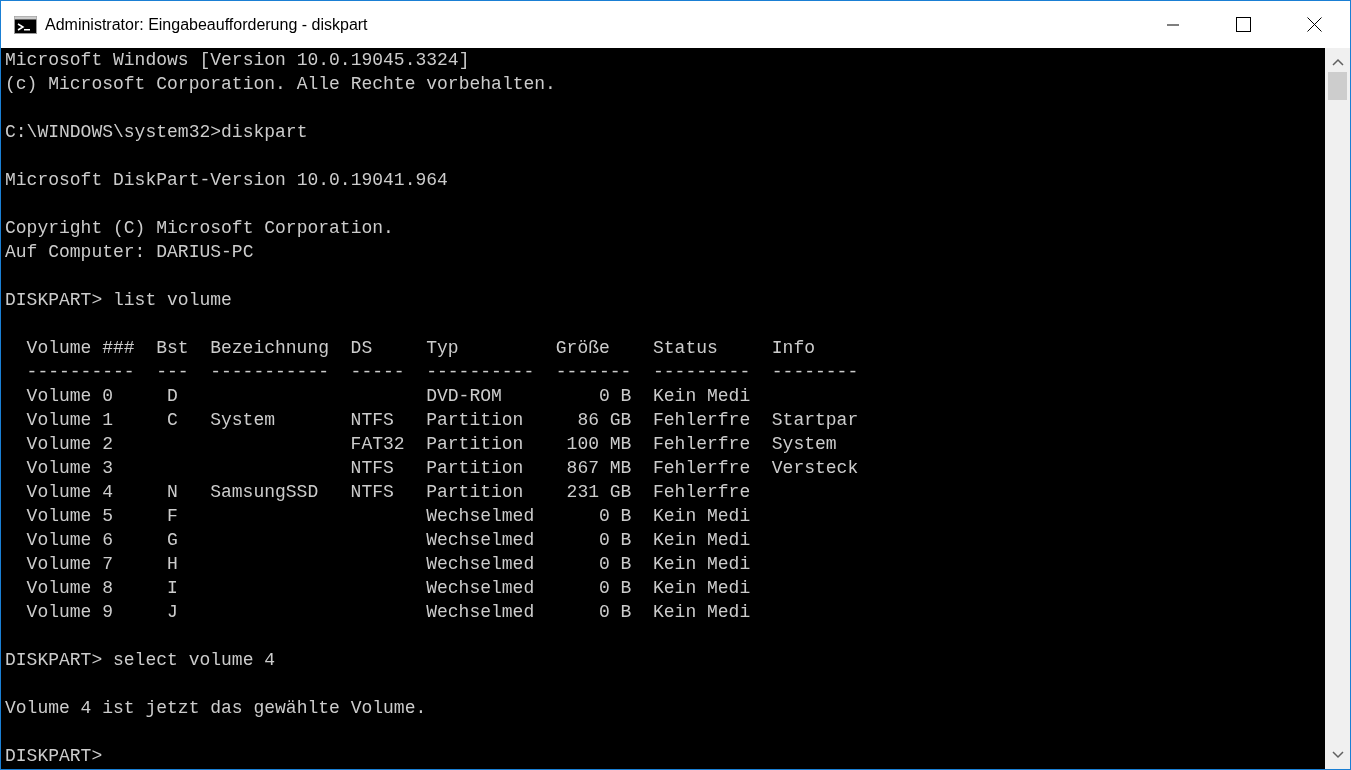 The height and width of the screenshot is (770, 1351). Describe the element at coordinates (69, 564) in the screenshot. I see `table-cell: Volume 7` at that location.